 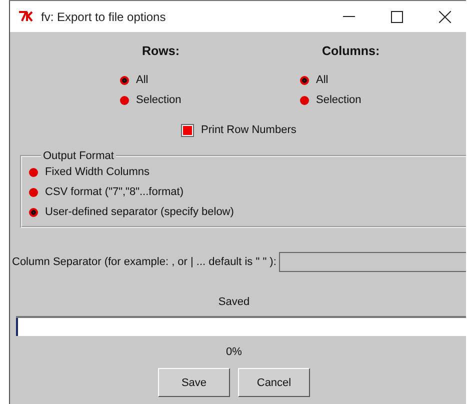 What do you see at coordinates (247, 192) in the screenshot?
I see `radio-option: CSV format ("7","8"...format)` at bounding box center [247, 192].